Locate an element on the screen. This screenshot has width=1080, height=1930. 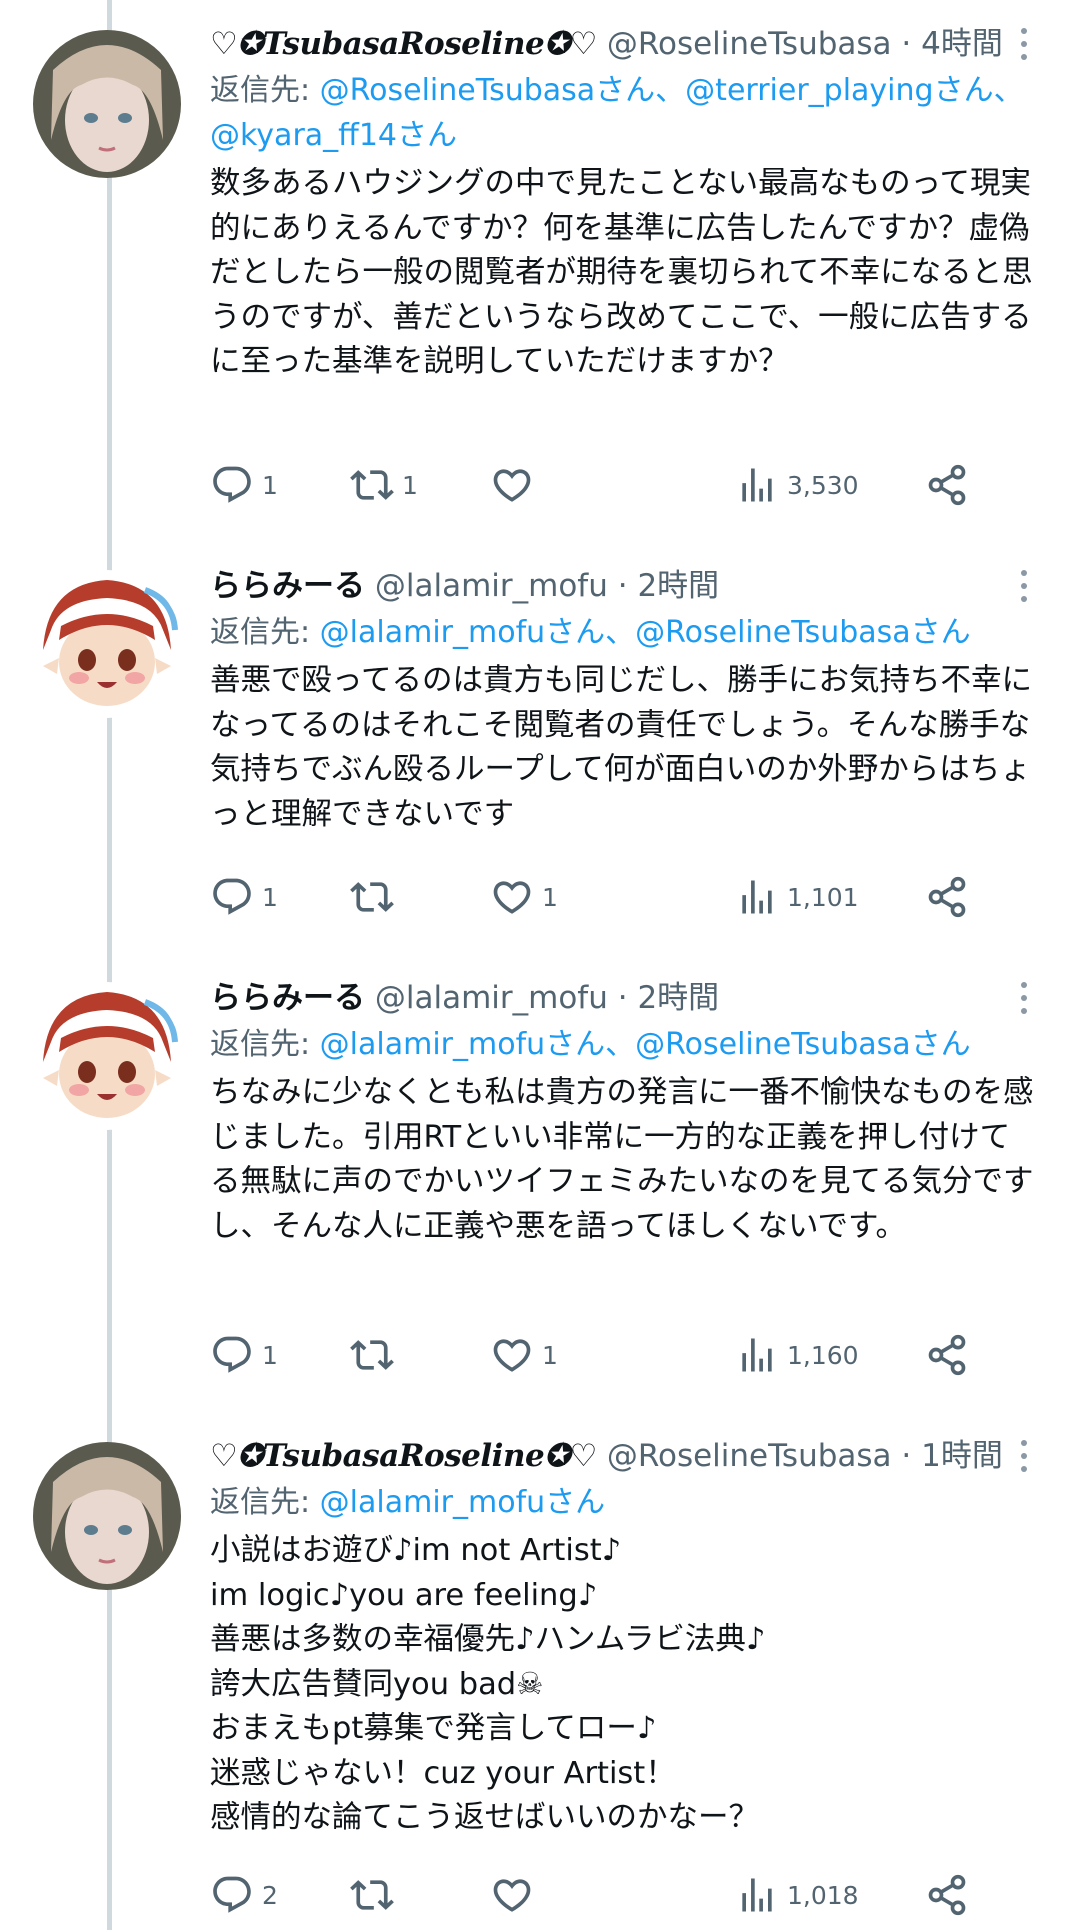
tweet-text-line: 善悪は多数の幸福優先♪ハンムラビ法典♪ is located at coordinates (488, 1639).